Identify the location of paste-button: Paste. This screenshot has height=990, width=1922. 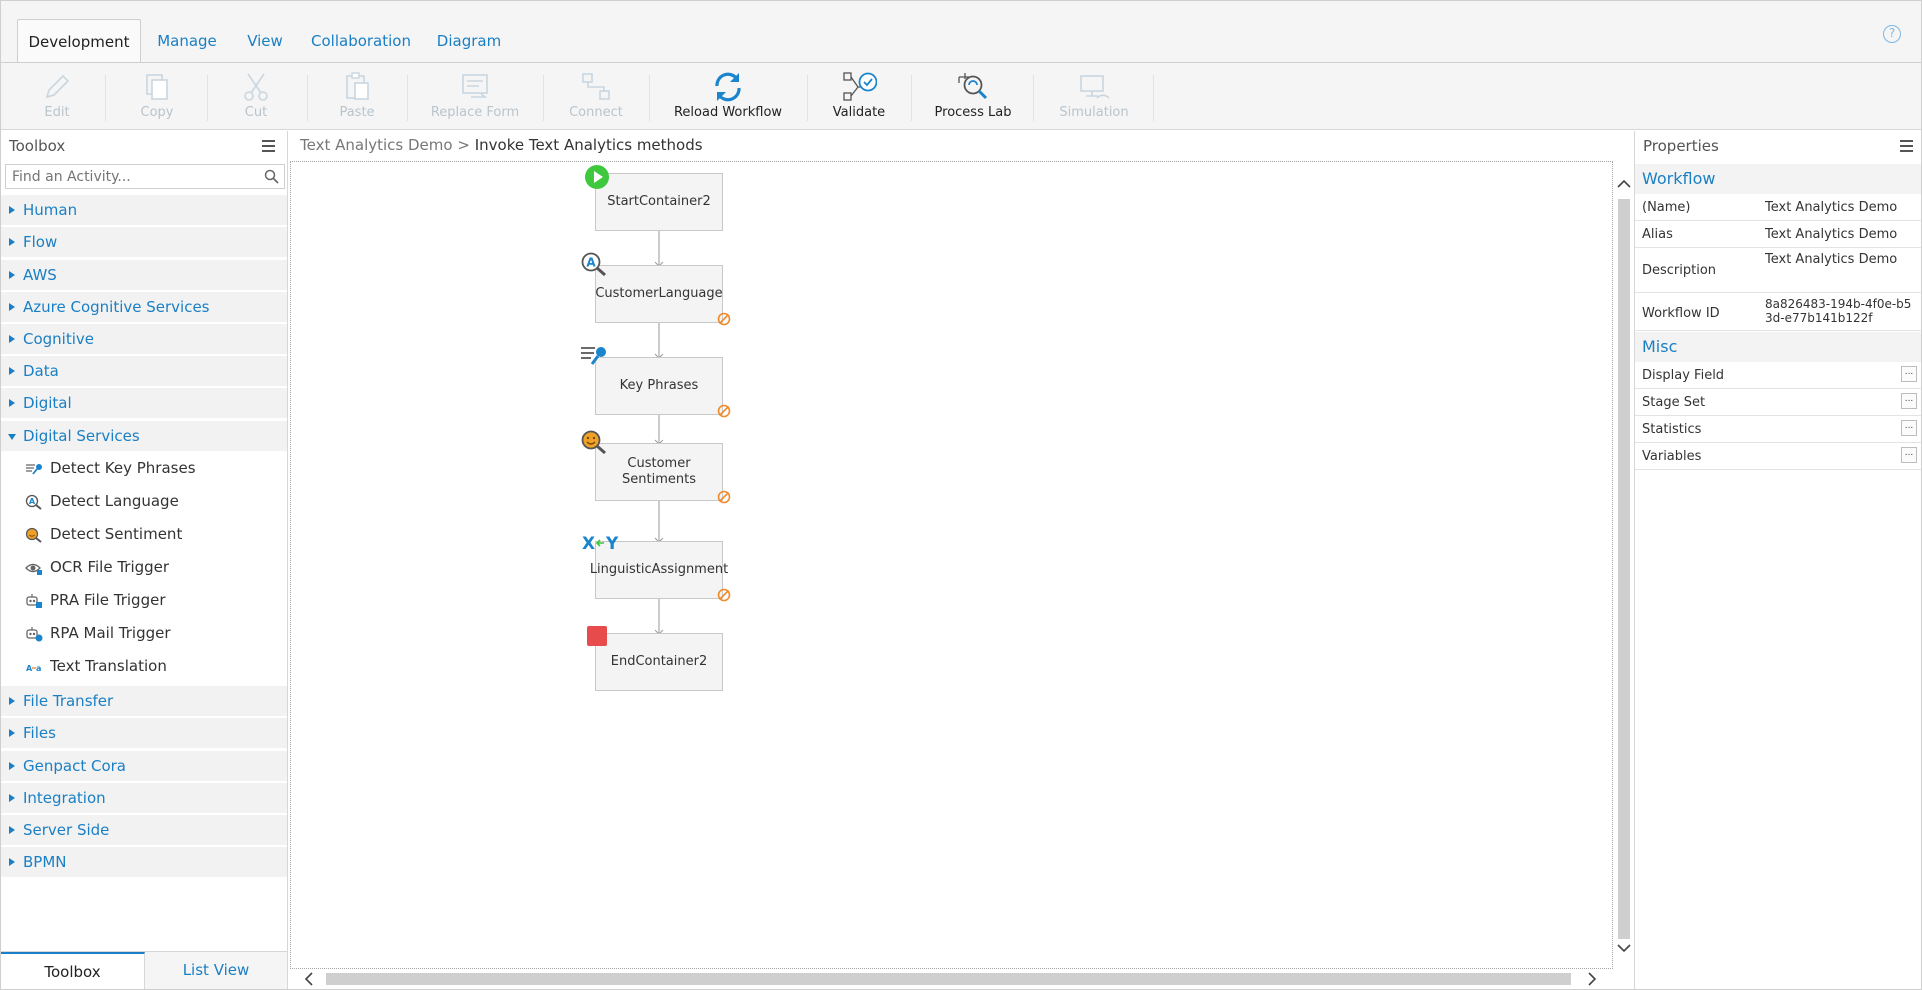
(357, 96).